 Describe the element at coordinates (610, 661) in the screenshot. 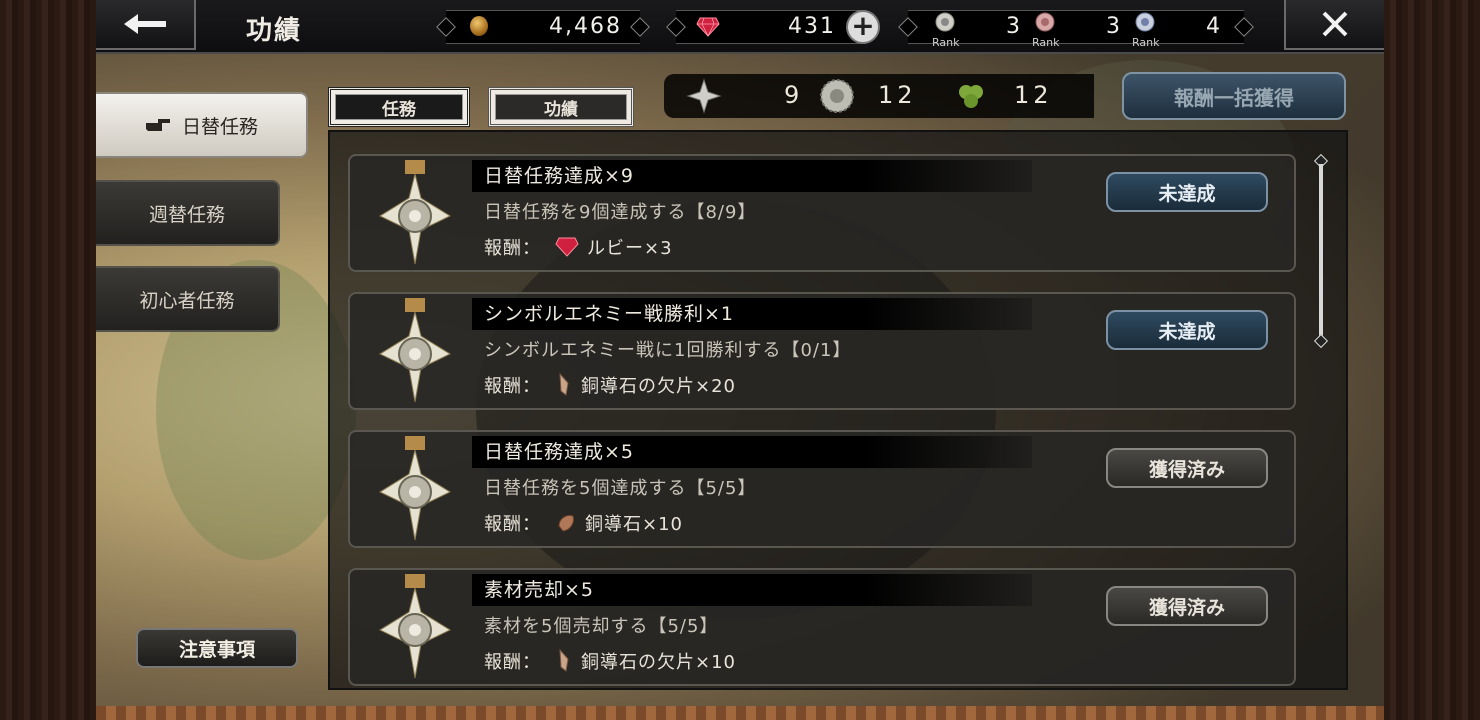

I see `mission-reward: 報酬： 銅導石の欠片×10` at that location.